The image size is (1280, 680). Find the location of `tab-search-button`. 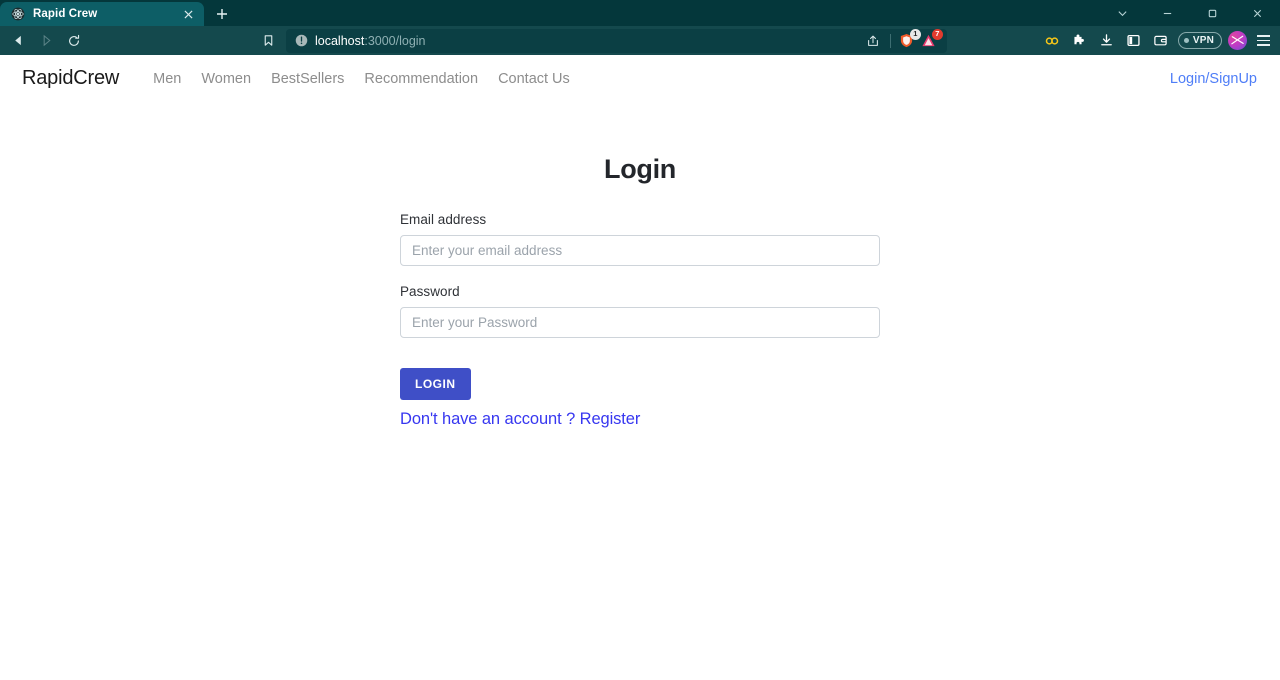

tab-search-button is located at coordinates (1122, 13).